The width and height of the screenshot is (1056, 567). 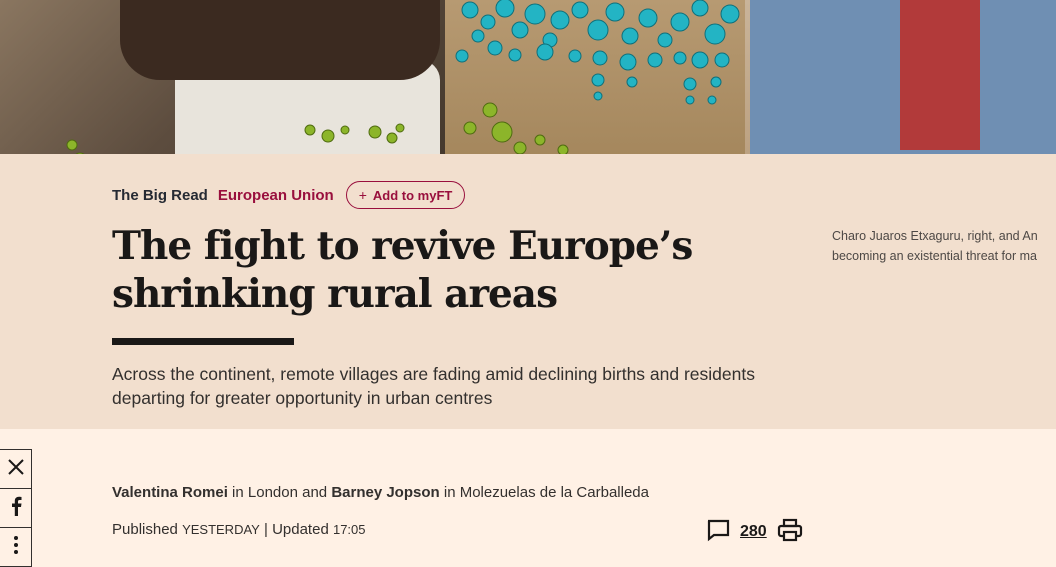 What do you see at coordinates (934, 256) in the screenshot?
I see `caption-line-2: becoming an existential threat for ma` at bounding box center [934, 256].